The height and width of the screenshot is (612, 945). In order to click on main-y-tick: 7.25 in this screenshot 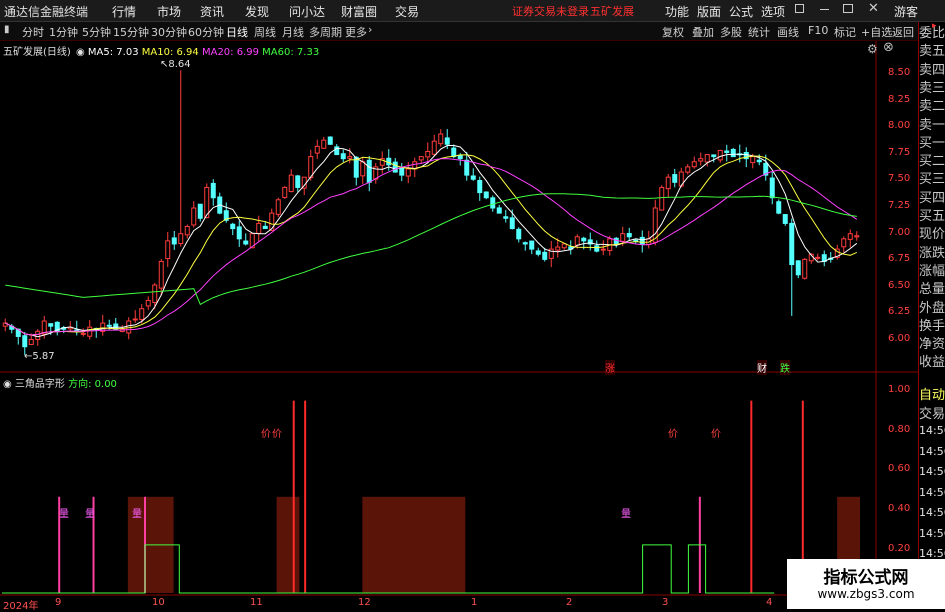, I will do `click(899, 205)`.